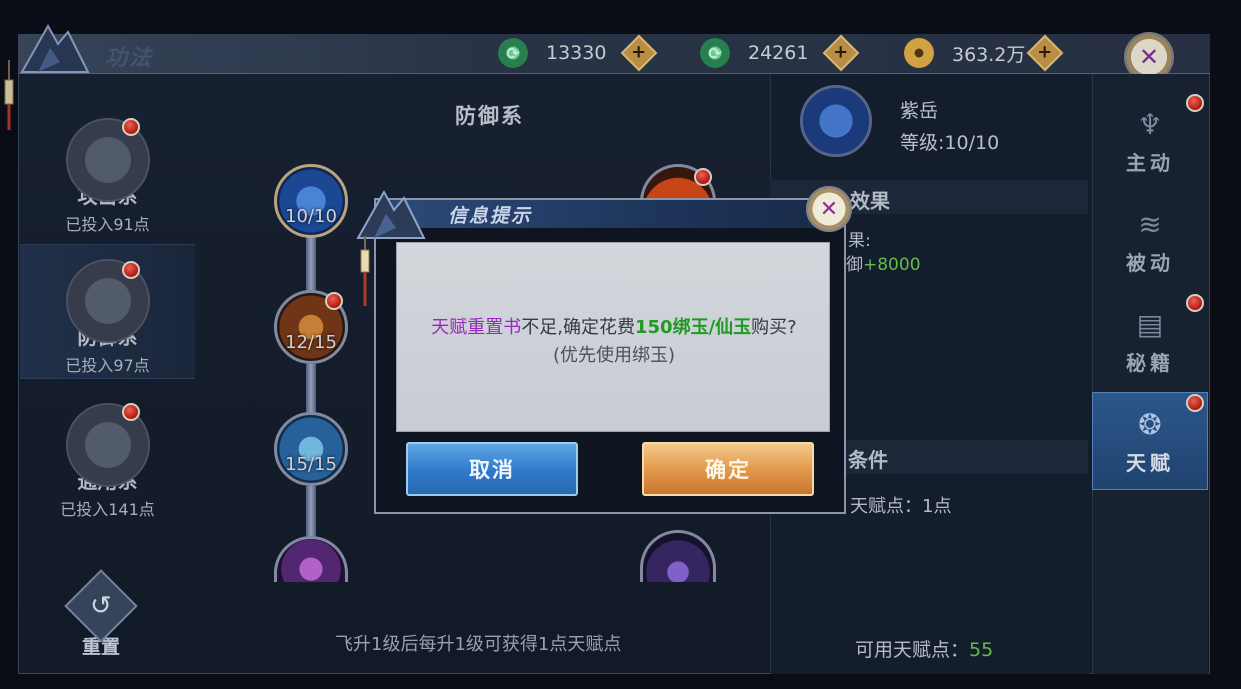 Image resolution: width=1241 pixels, height=689 pixels. Describe the element at coordinates (610, 214) in the screenshot. I see `dialog-header: 信息提示` at that location.